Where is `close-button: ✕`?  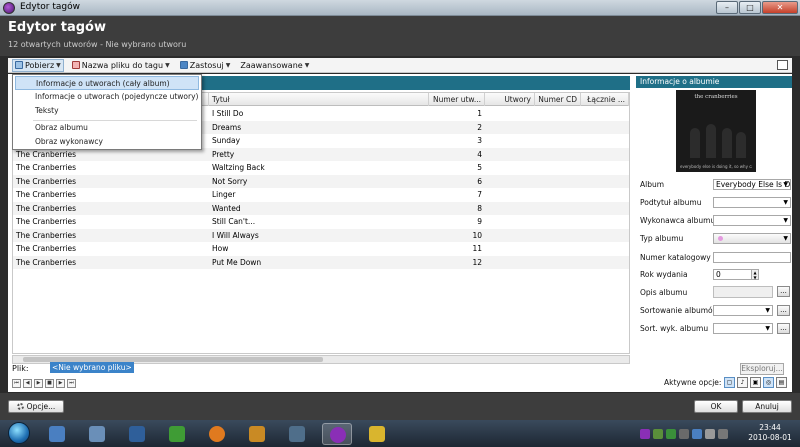 close-button: ✕ is located at coordinates (780, 7).